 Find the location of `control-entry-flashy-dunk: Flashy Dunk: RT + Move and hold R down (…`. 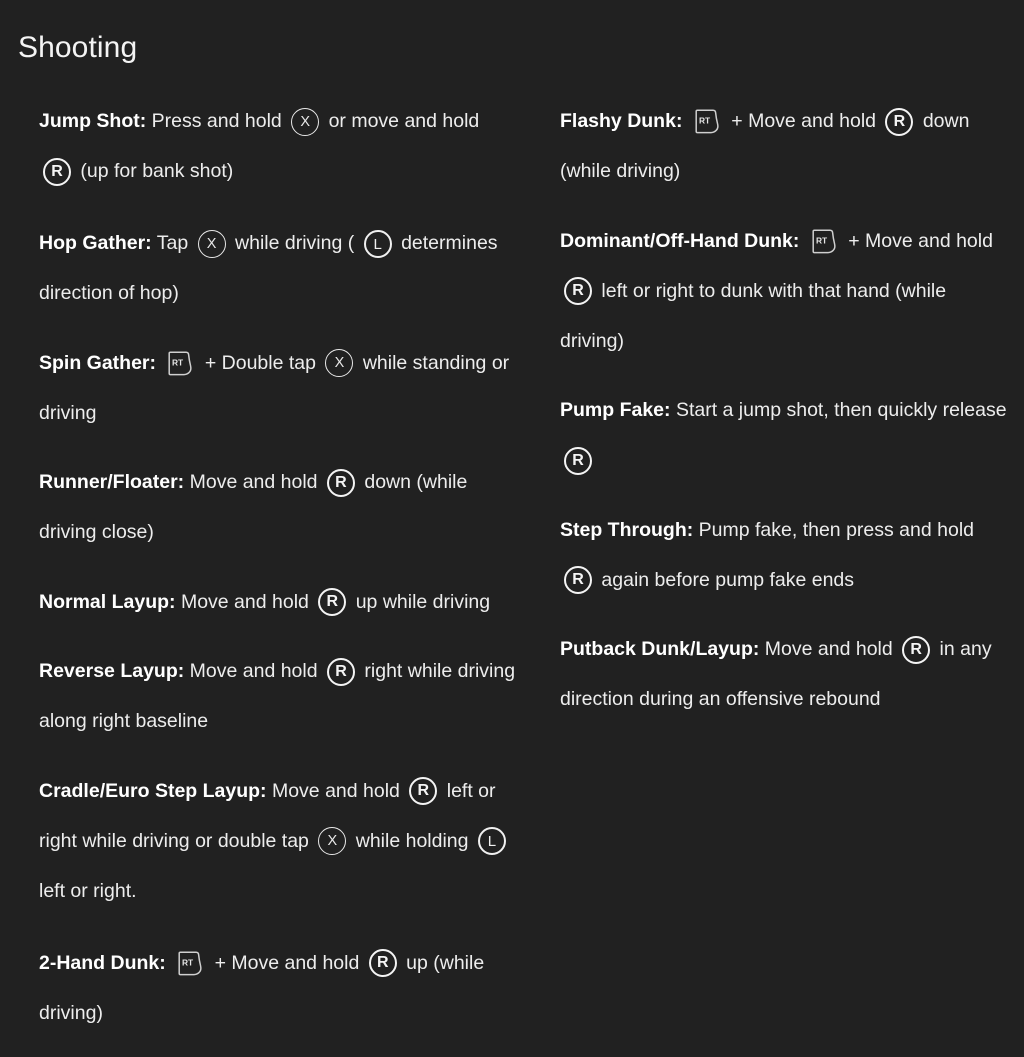

control-entry-flashy-dunk: Flashy Dunk: RT + Move and hold R down (… is located at coordinates (785, 146).